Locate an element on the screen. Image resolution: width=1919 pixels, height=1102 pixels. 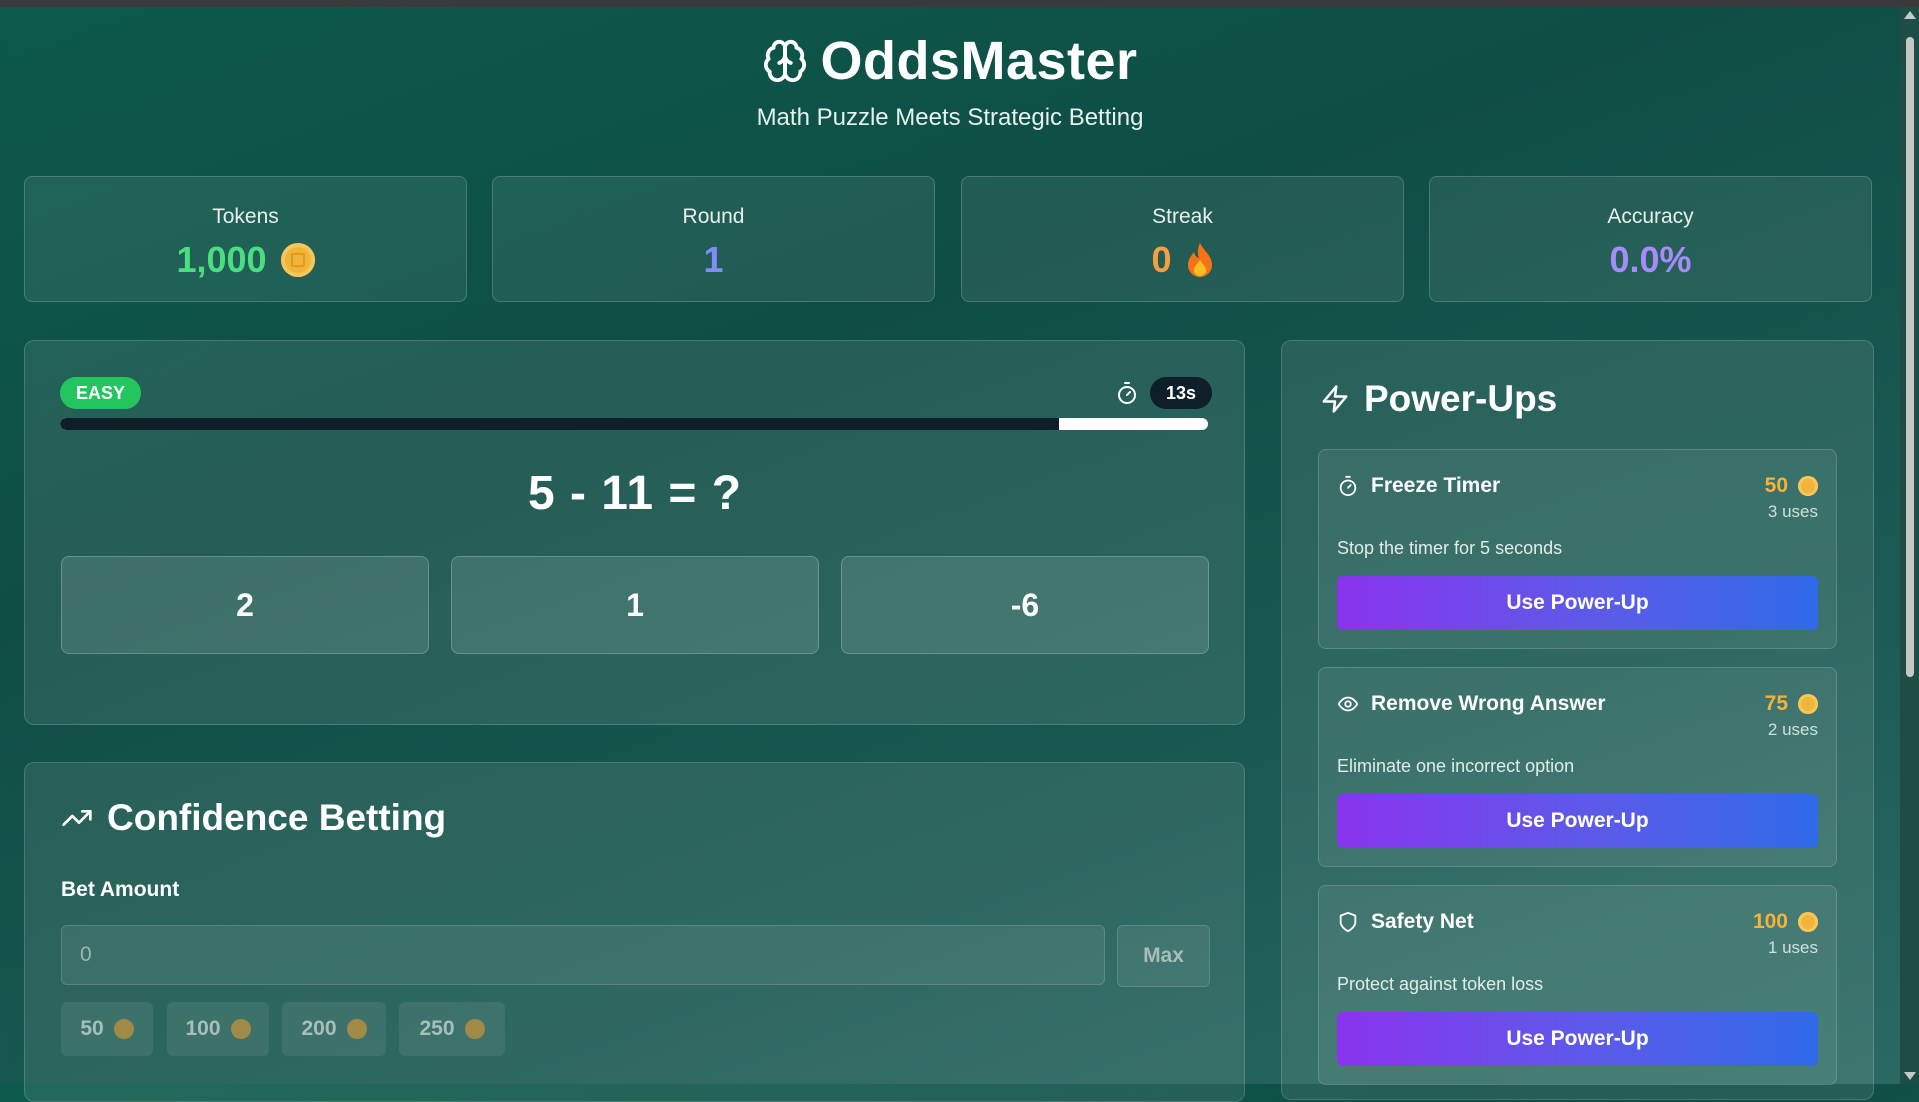
stat-accuracy: Accuracy 0.0% is located at coordinates (1650, 239).